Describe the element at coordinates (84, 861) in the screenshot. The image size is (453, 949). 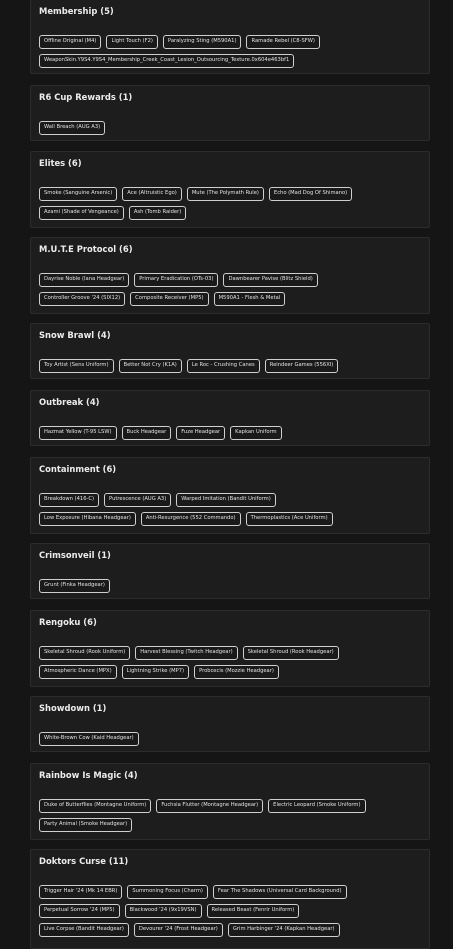
I see `section-title: Doktors Curse (11)` at that location.